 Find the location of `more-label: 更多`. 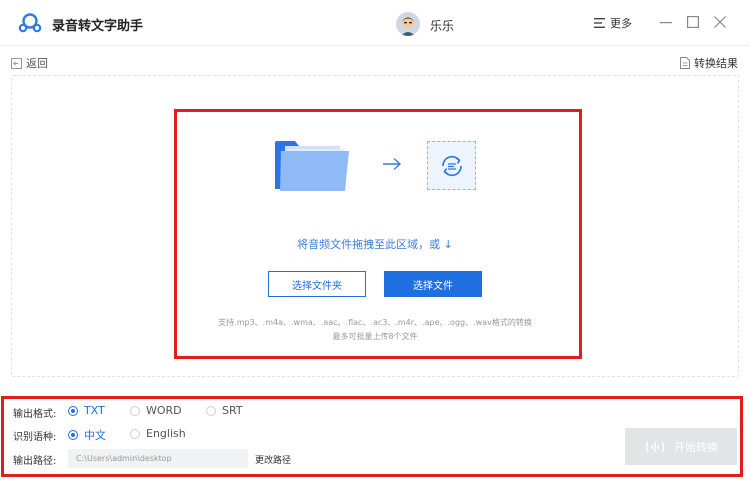

more-label: 更多 is located at coordinates (621, 23).